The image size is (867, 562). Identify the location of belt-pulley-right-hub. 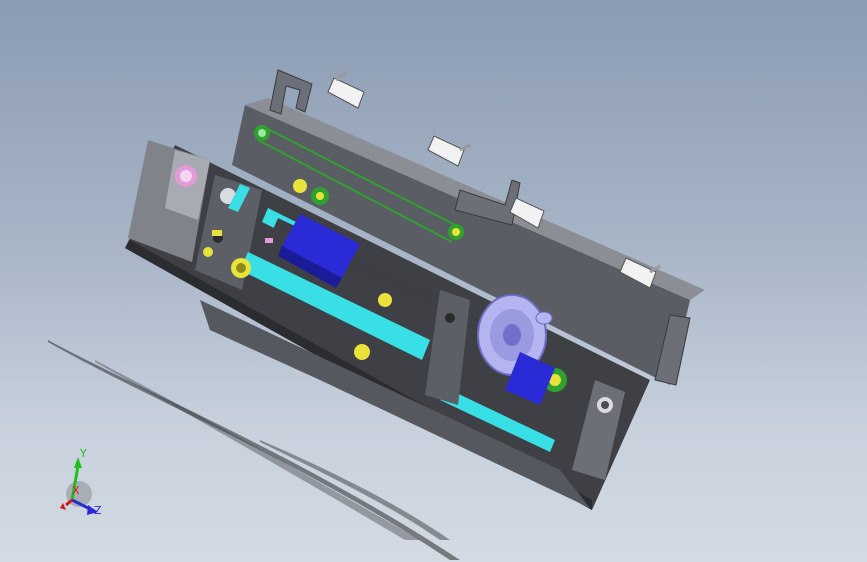
(456, 232).